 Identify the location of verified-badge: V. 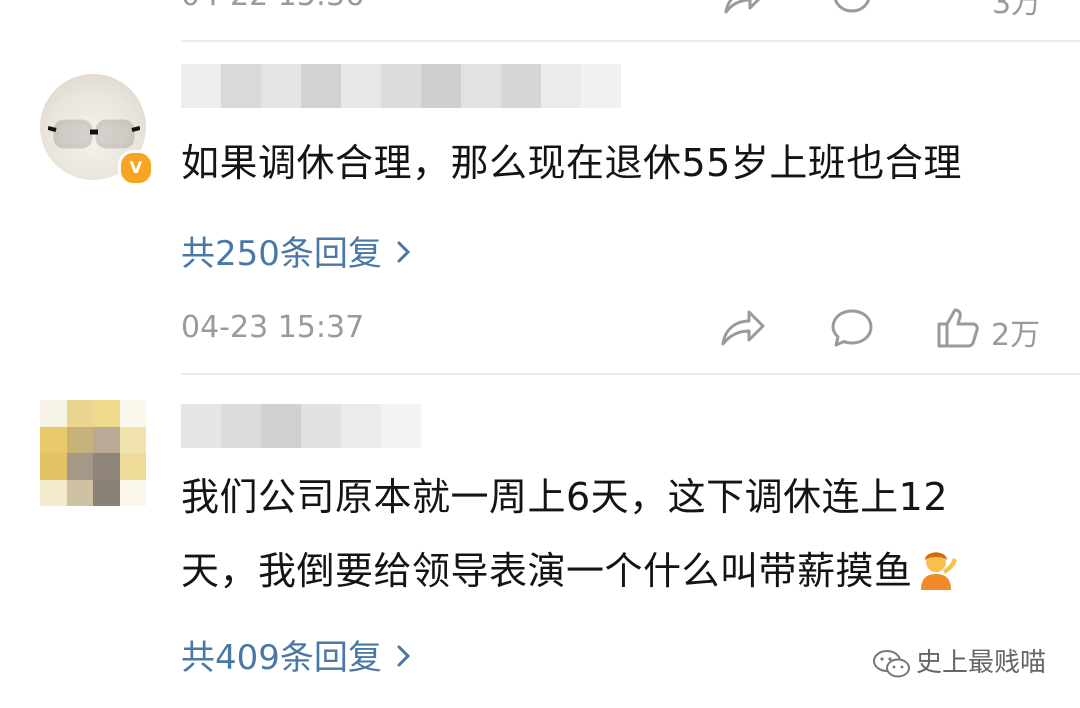
(136, 168).